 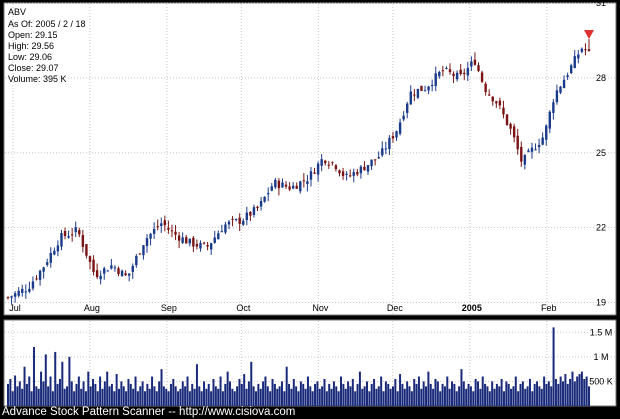 What do you see at coordinates (601, 303) in the screenshot?
I see `price-tick-label: 19` at bounding box center [601, 303].